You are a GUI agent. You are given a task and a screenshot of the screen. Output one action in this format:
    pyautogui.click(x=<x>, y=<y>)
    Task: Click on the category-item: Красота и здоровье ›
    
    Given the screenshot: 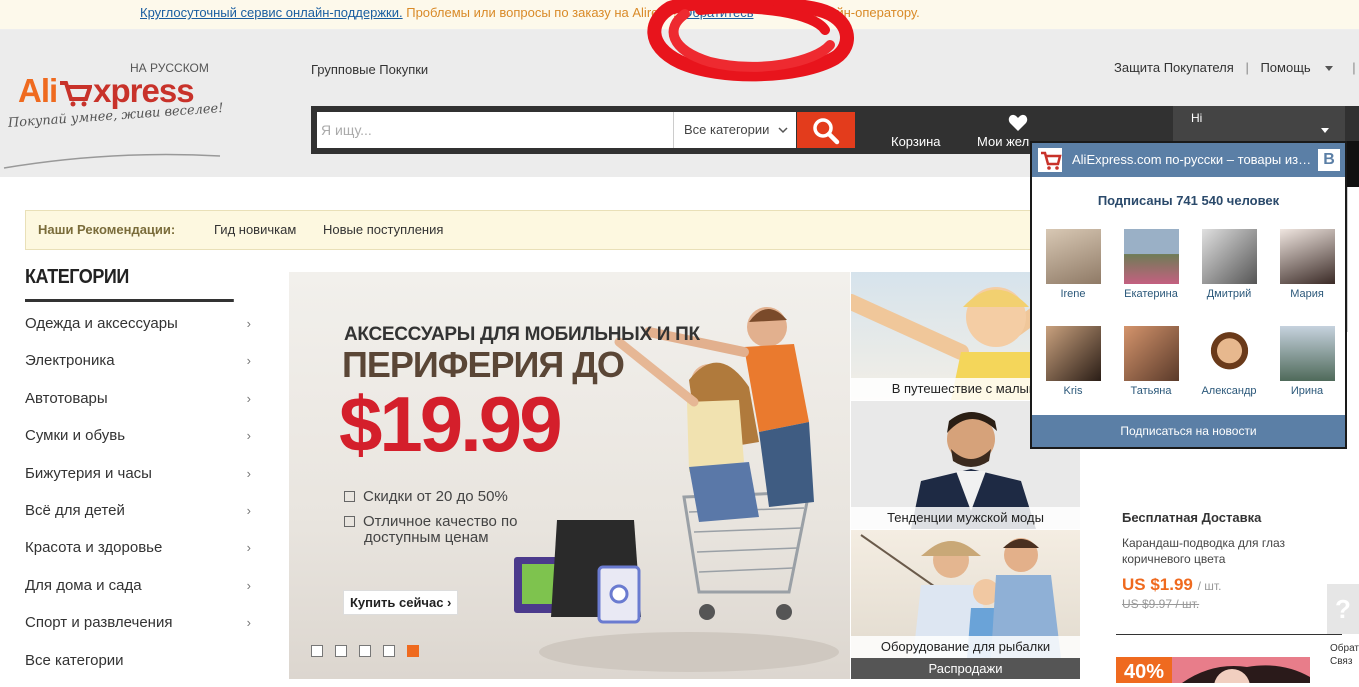 What is the action you would take?
    pyautogui.click(x=141, y=553)
    